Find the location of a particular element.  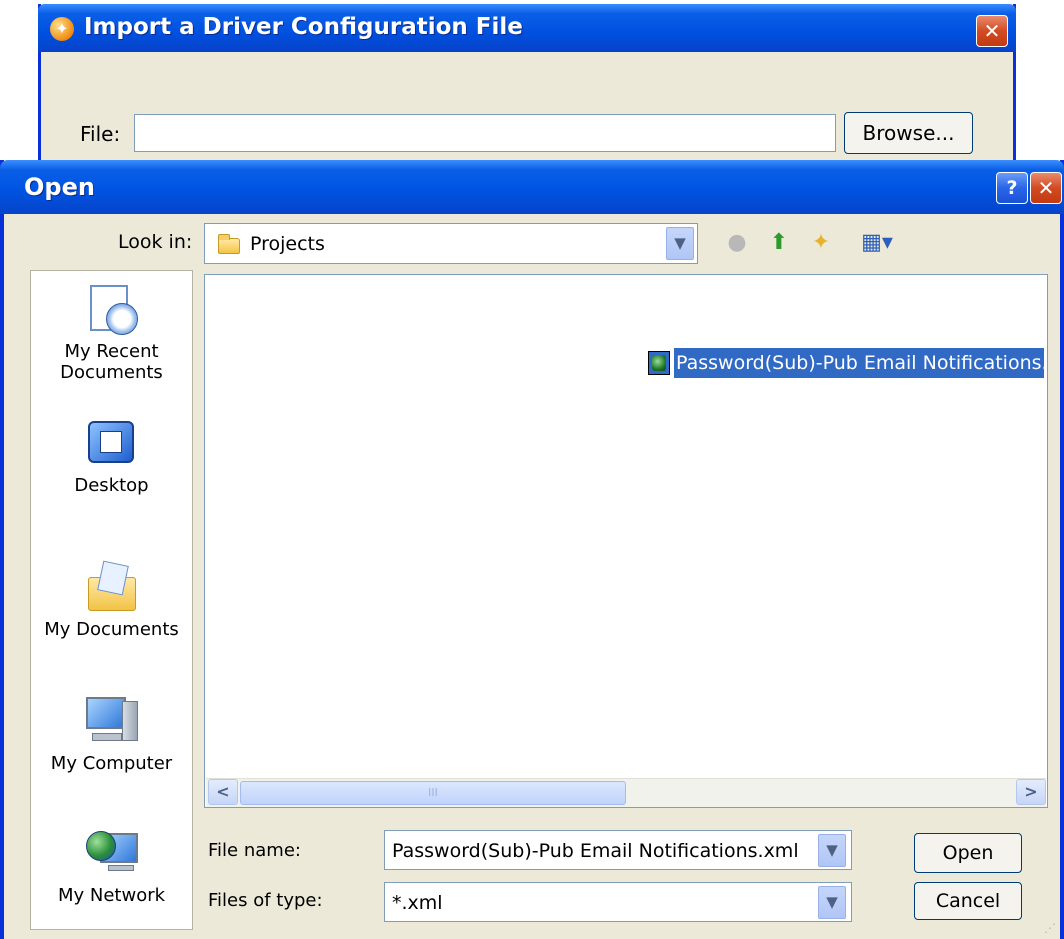

my-documents-icon is located at coordinates (112, 586).